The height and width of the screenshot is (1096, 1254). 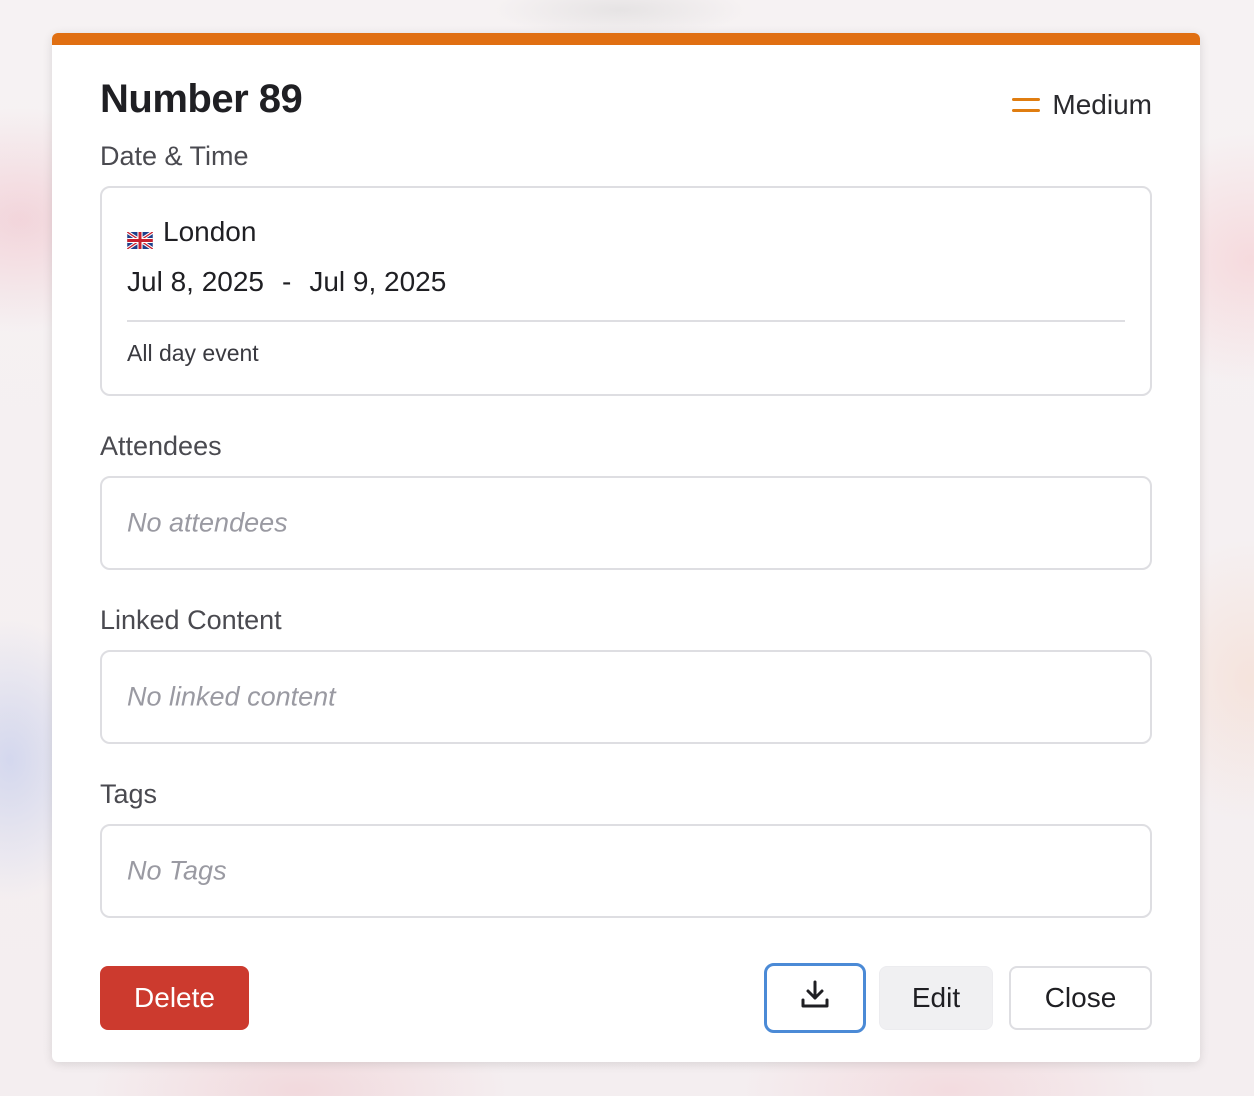 I want to click on priority-indicator: Medium, so click(x=1082, y=105).